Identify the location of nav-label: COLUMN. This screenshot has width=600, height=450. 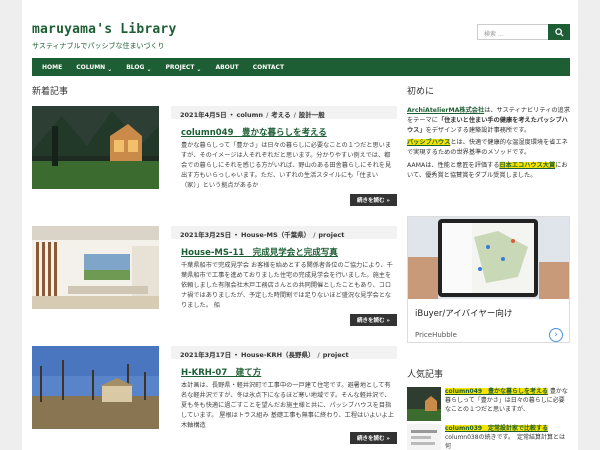
(91, 67).